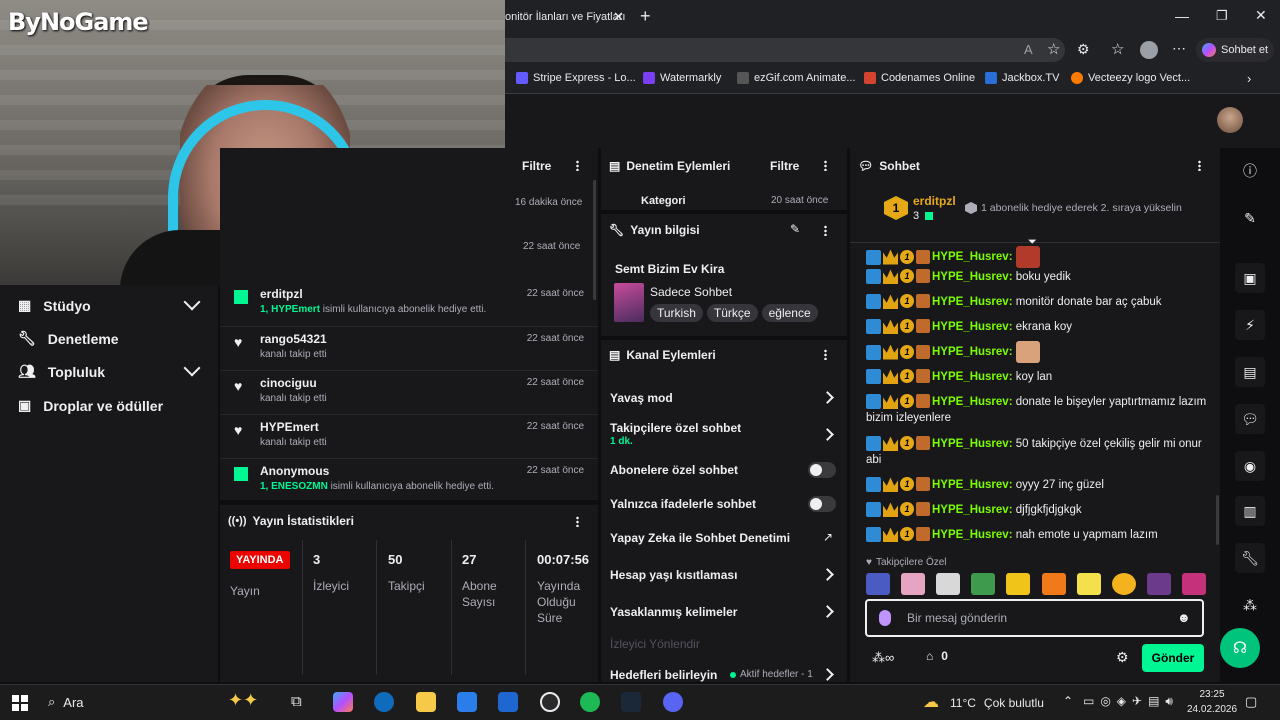  Describe the element at coordinates (1230, 120) in the screenshot. I see `user-avatar` at that location.